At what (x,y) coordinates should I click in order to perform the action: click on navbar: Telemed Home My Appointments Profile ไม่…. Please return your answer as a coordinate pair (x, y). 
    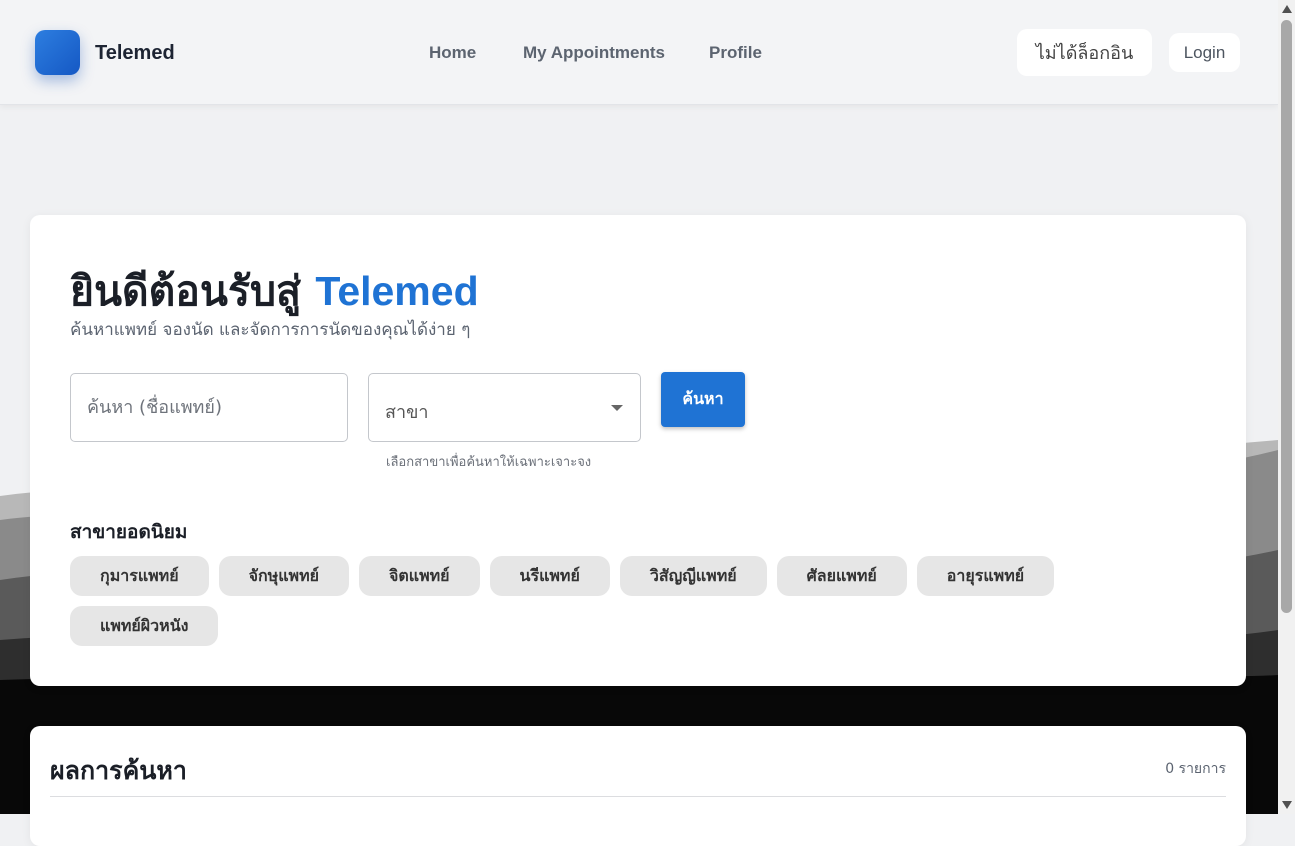
    Looking at the image, I should click on (639, 52).